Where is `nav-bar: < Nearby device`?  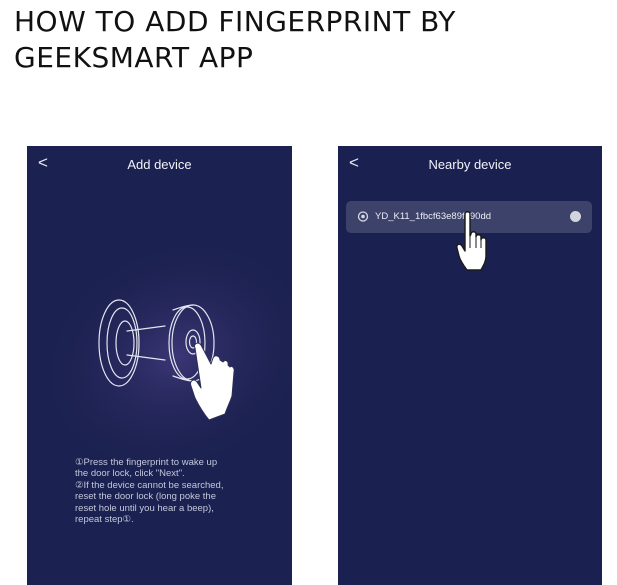 nav-bar: < Nearby device is located at coordinates (470, 165).